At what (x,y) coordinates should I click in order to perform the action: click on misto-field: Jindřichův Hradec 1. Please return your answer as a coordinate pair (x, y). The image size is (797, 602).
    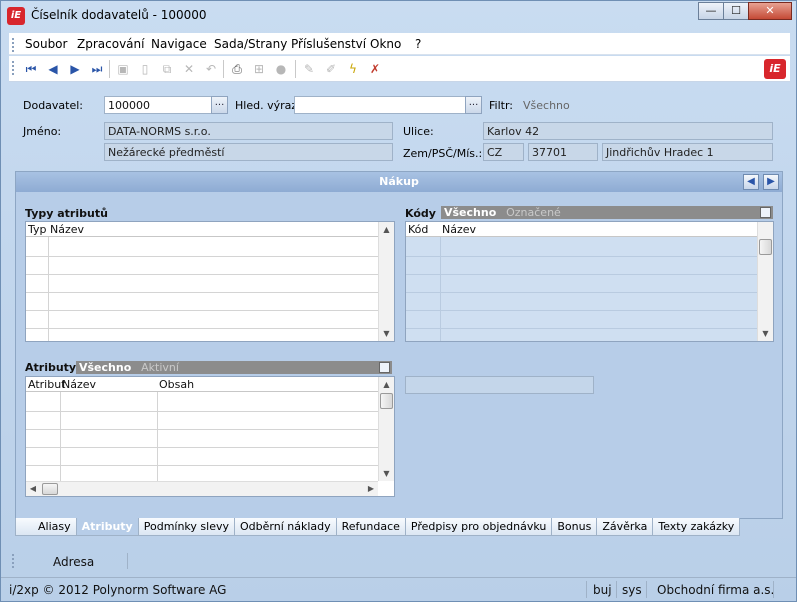
    Looking at the image, I should click on (687, 152).